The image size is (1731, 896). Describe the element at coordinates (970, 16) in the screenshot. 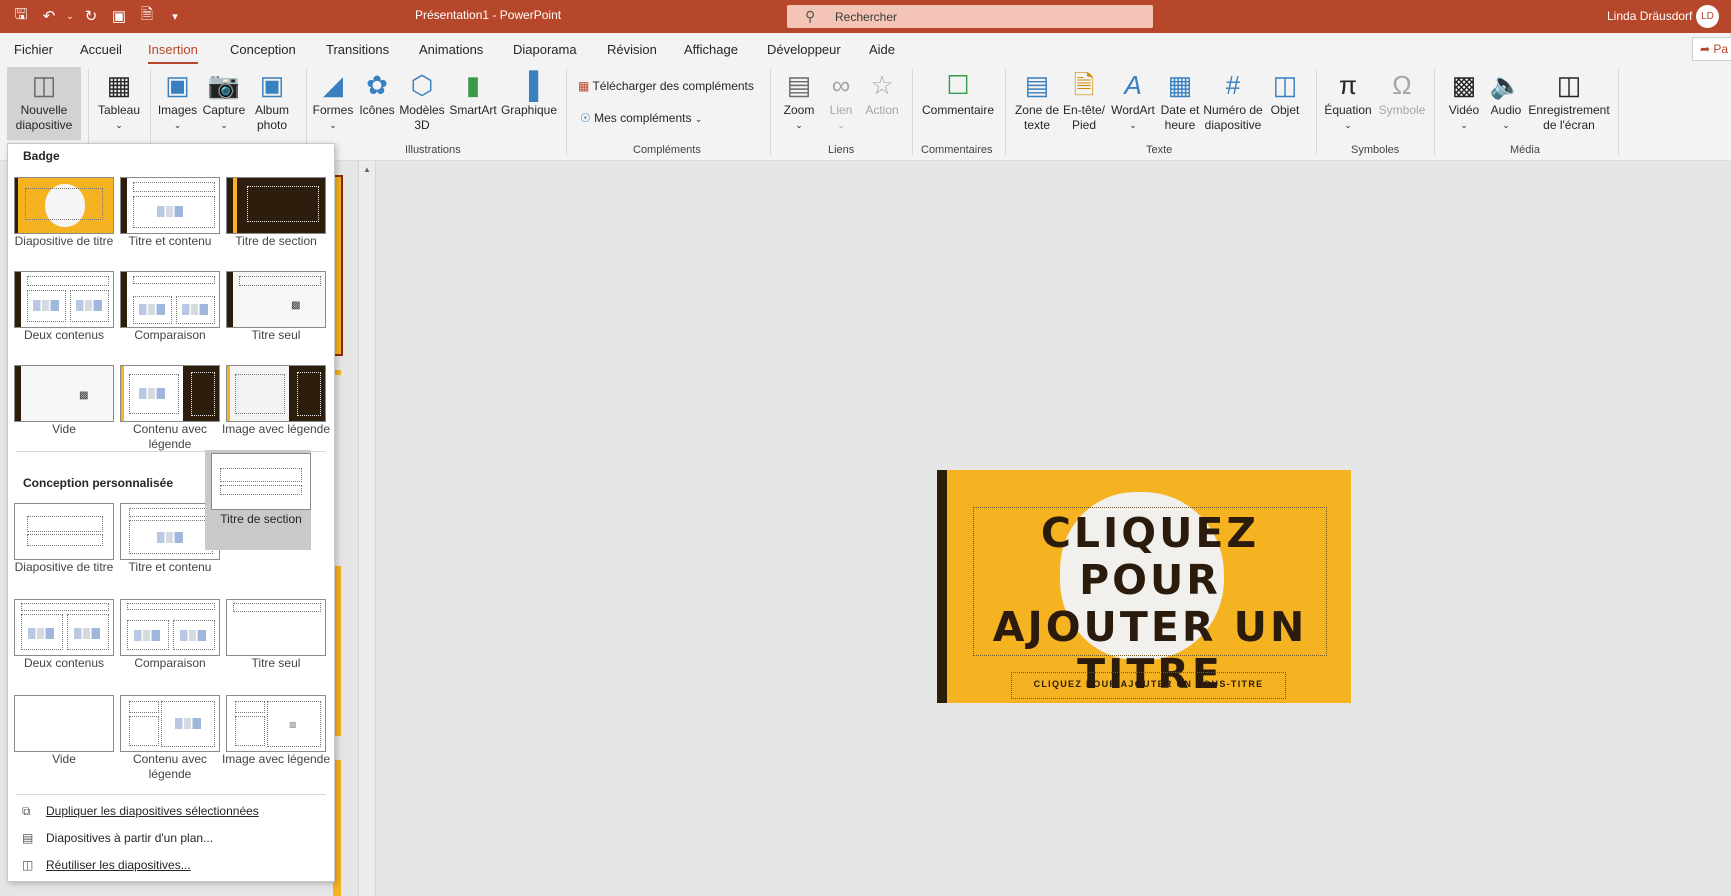

I see `search-box: ⚲ Rechercher` at that location.